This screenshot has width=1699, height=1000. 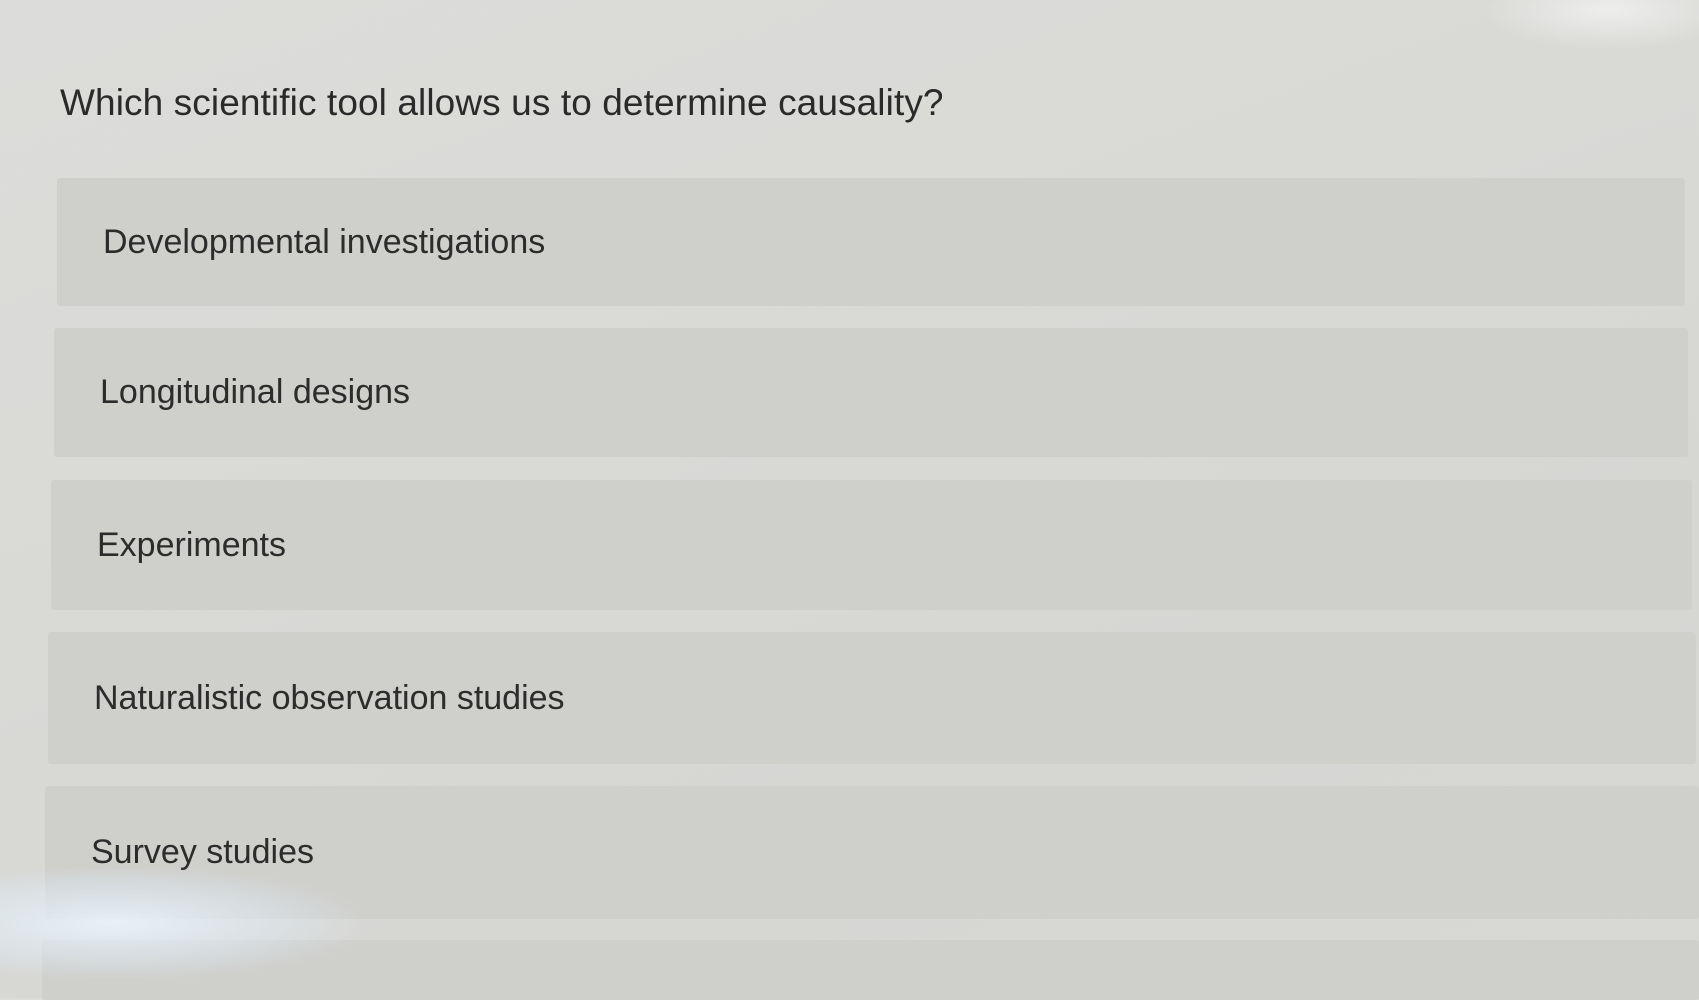 I want to click on answer-option-label: Developmental investigations, so click(x=324, y=241).